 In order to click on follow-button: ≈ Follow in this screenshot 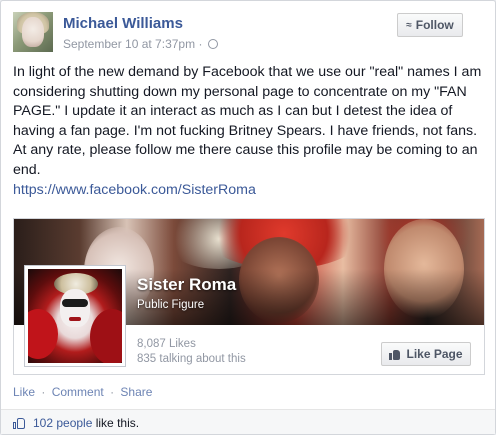, I will do `click(430, 25)`.